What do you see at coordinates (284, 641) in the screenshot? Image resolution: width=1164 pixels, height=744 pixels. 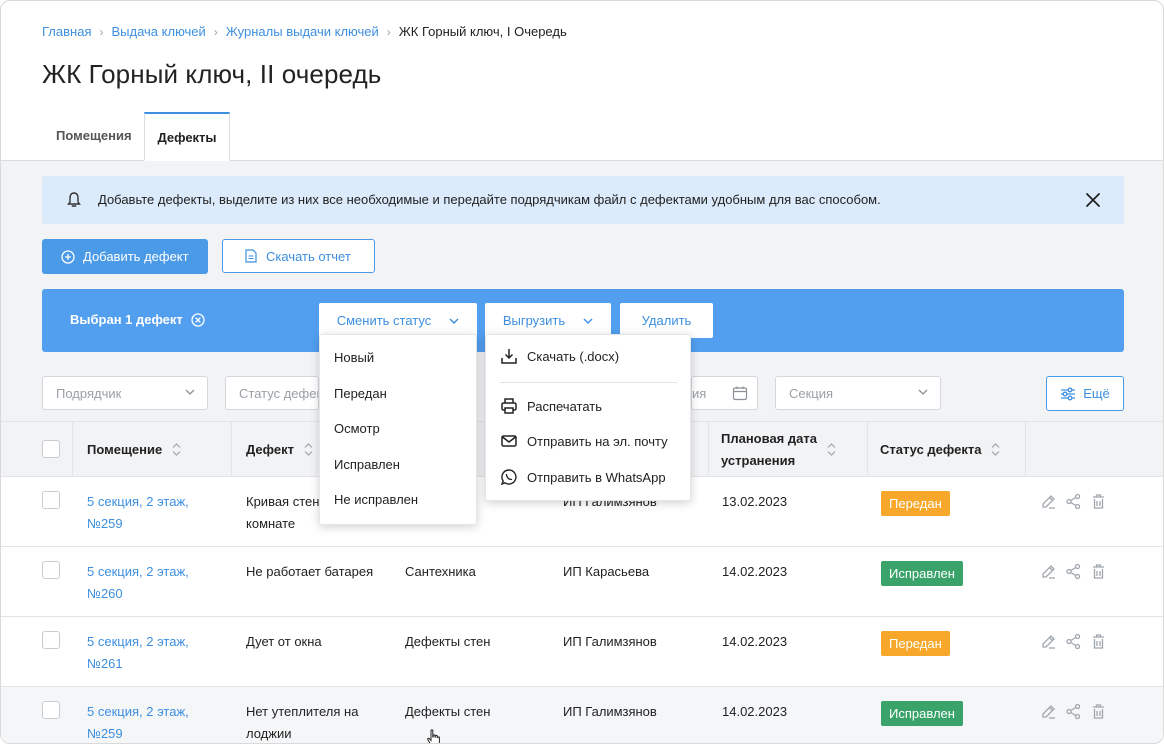 I see `defect-cell: Дует от окна` at bounding box center [284, 641].